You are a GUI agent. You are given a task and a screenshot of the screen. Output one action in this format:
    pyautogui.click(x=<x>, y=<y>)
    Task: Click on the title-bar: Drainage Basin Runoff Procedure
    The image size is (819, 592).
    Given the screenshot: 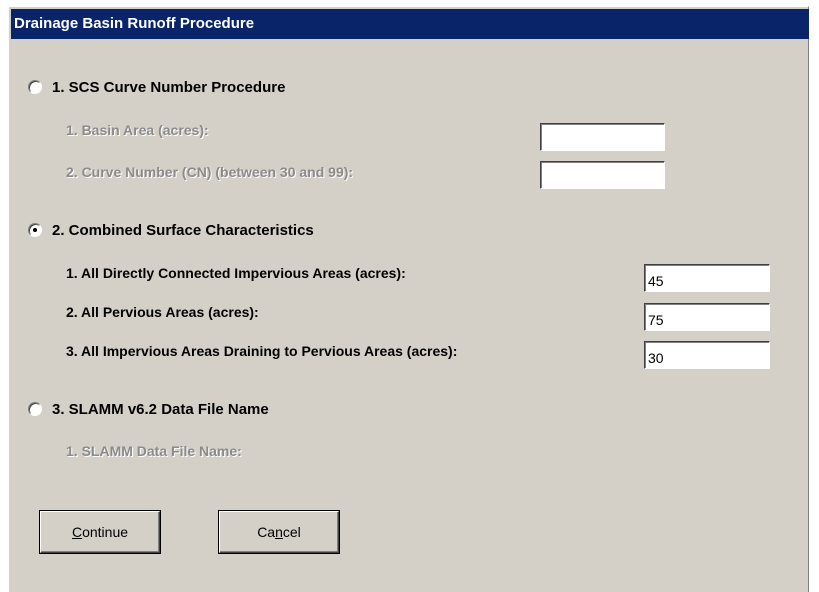 What is the action you would take?
    pyautogui.click(x=410, y=24)
    